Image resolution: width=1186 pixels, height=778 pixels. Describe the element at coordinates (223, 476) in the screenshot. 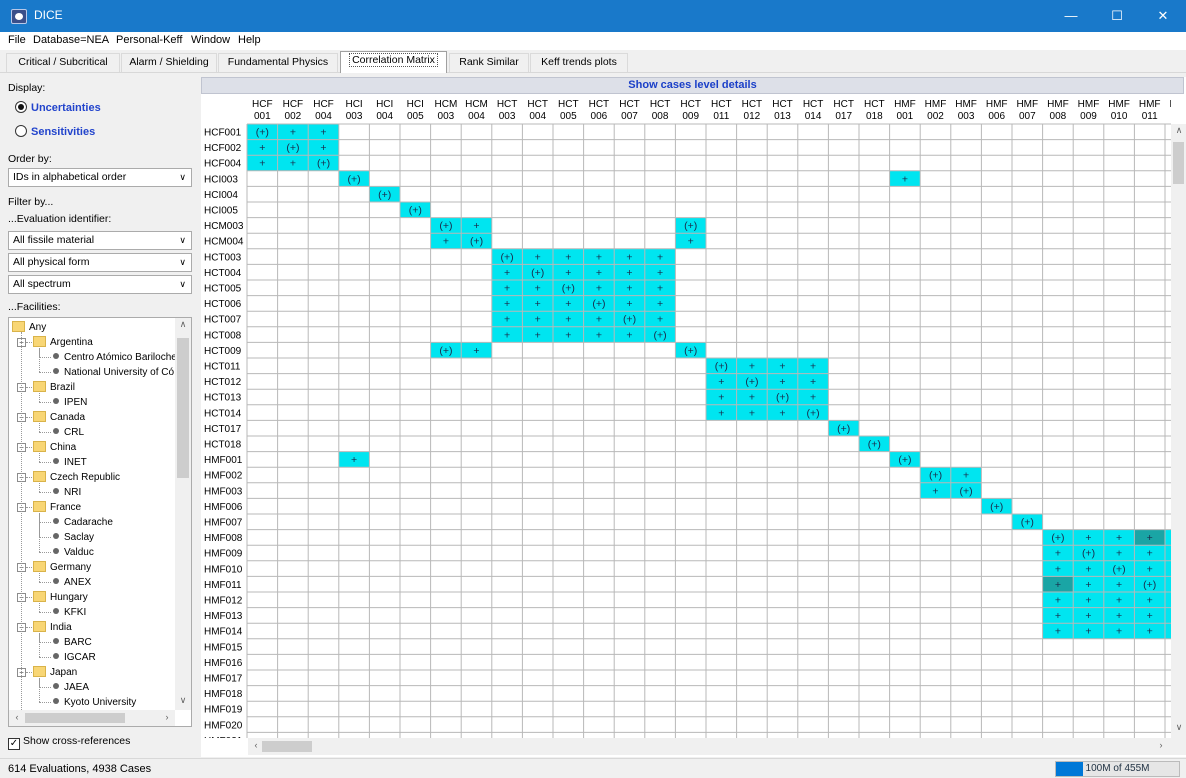

I see `row-header: HMF002` at that location.